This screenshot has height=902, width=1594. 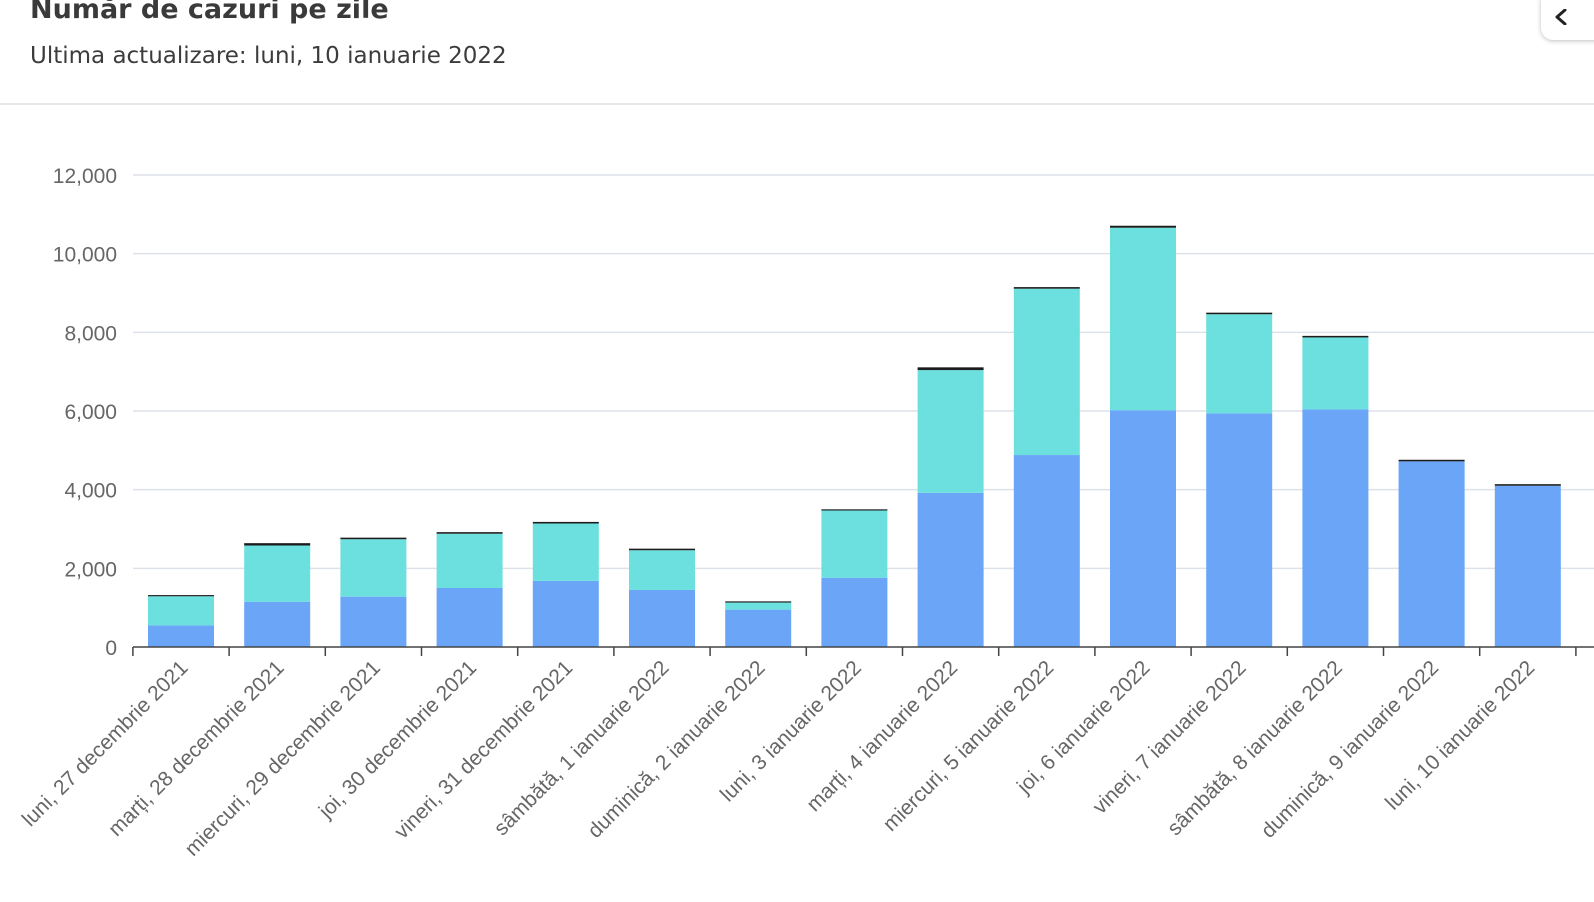 I want to click on x-tick-label: luni, 27 decembrie 2021, so click(x=105, y=743).